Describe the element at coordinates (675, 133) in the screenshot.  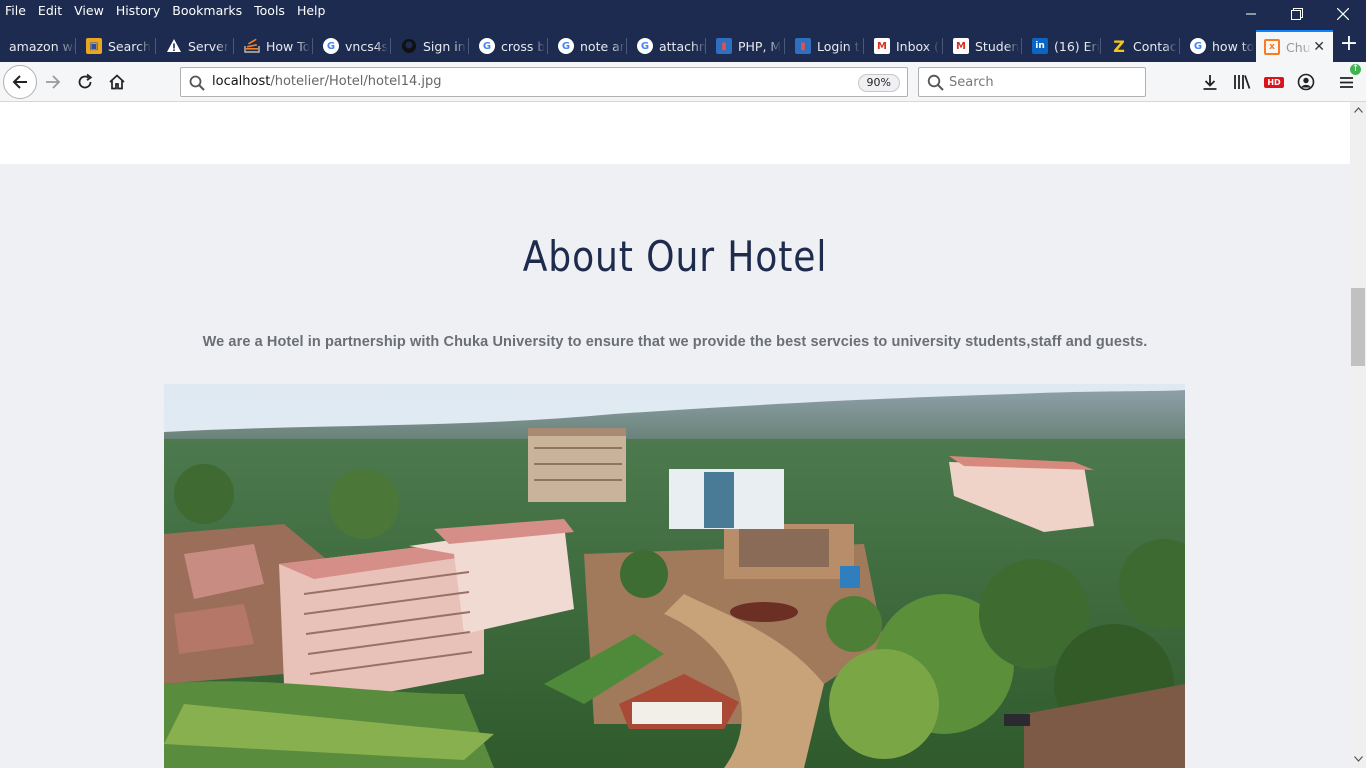
I see `header-section-remnant` at that location.